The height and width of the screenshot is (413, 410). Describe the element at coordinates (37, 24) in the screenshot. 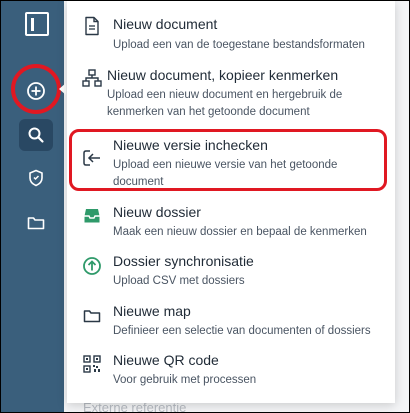

I see `app-logo-icon` at that location.